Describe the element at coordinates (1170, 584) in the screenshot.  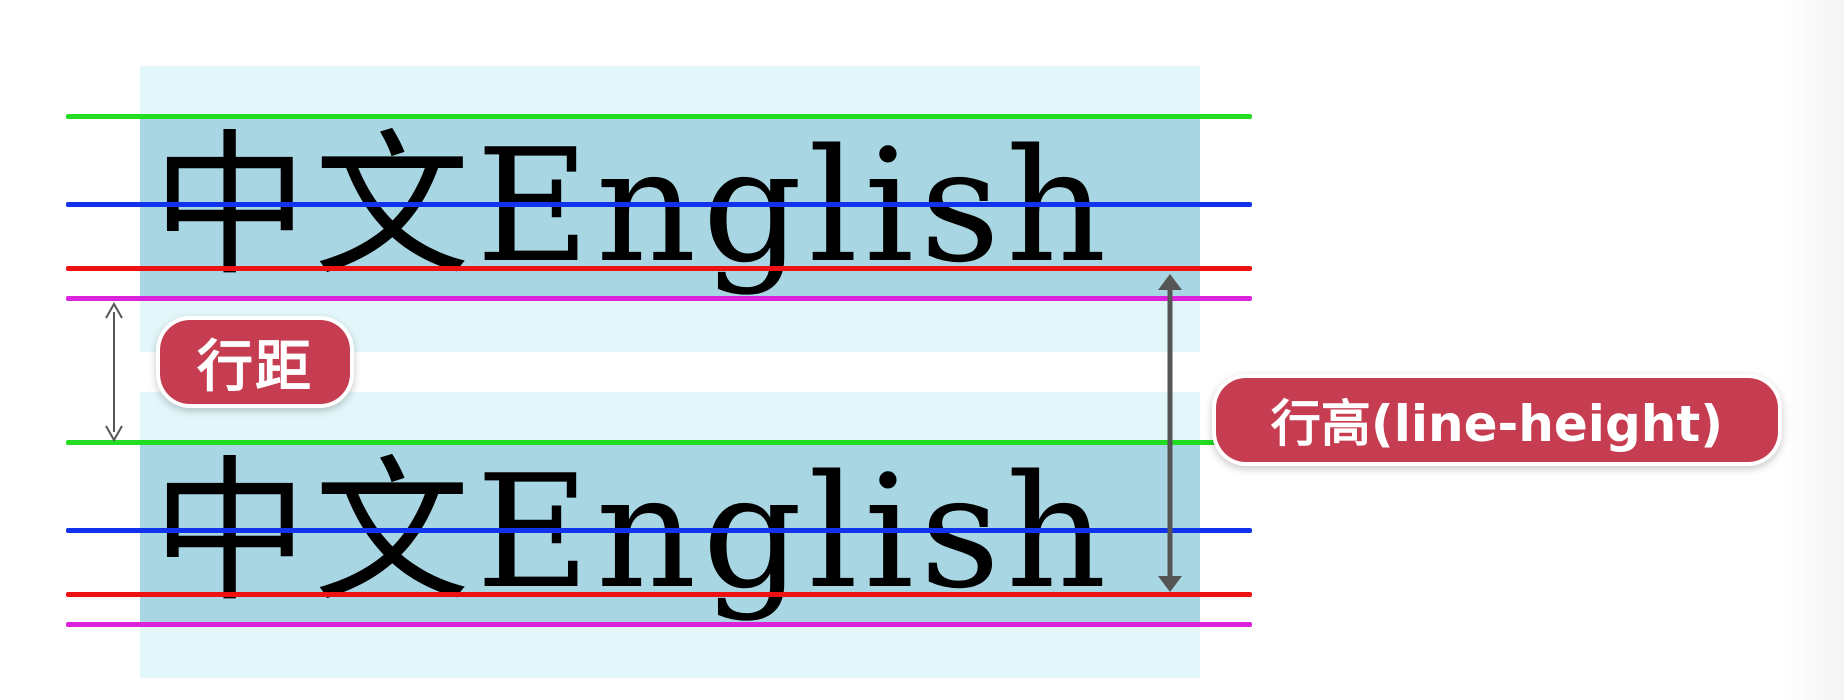
I see `line-height-arrow-head-down` at that location.